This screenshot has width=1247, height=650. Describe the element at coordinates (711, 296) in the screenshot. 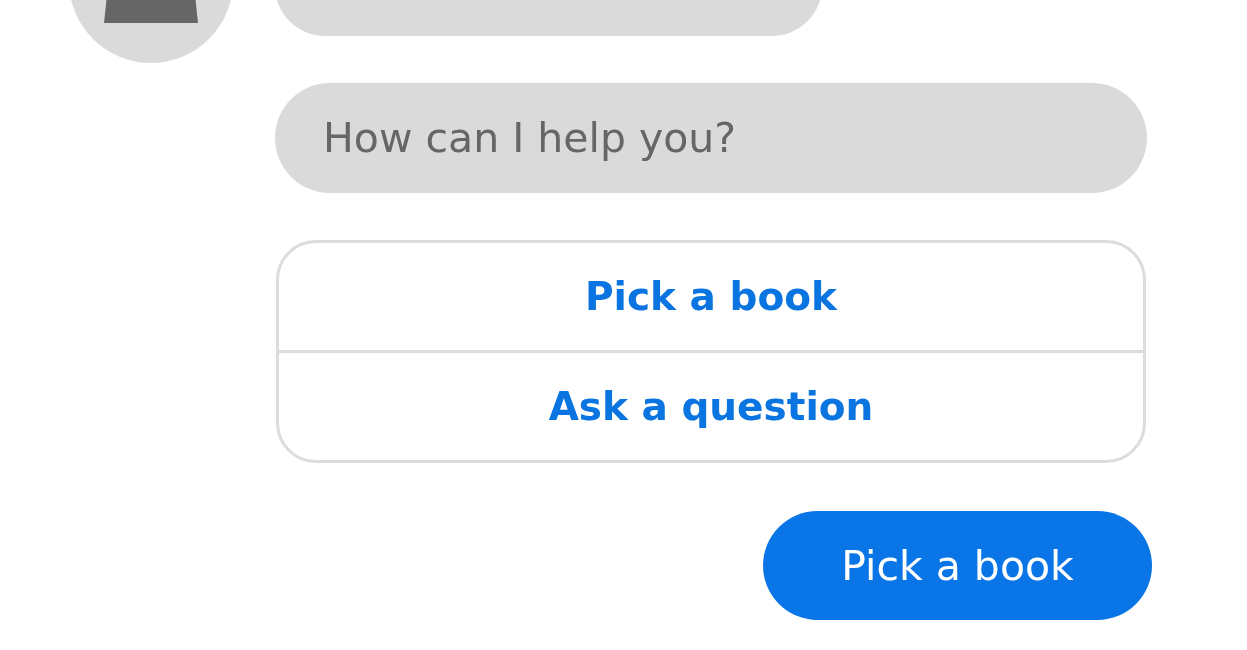

I see `reply-option-button: Pick a book` at that location.